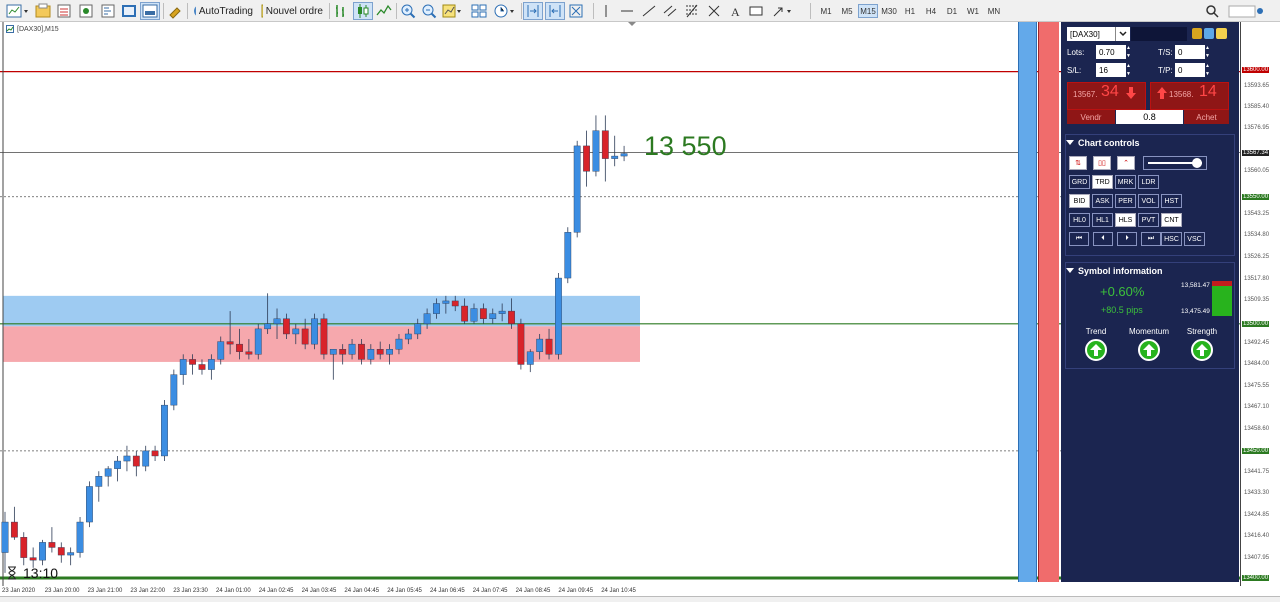 The width and height of the screenshot is (1280, 602). Describe the element at coordinates (1126, 163) in the screenshot. I see `line-mode-button: ⌃` at that location.